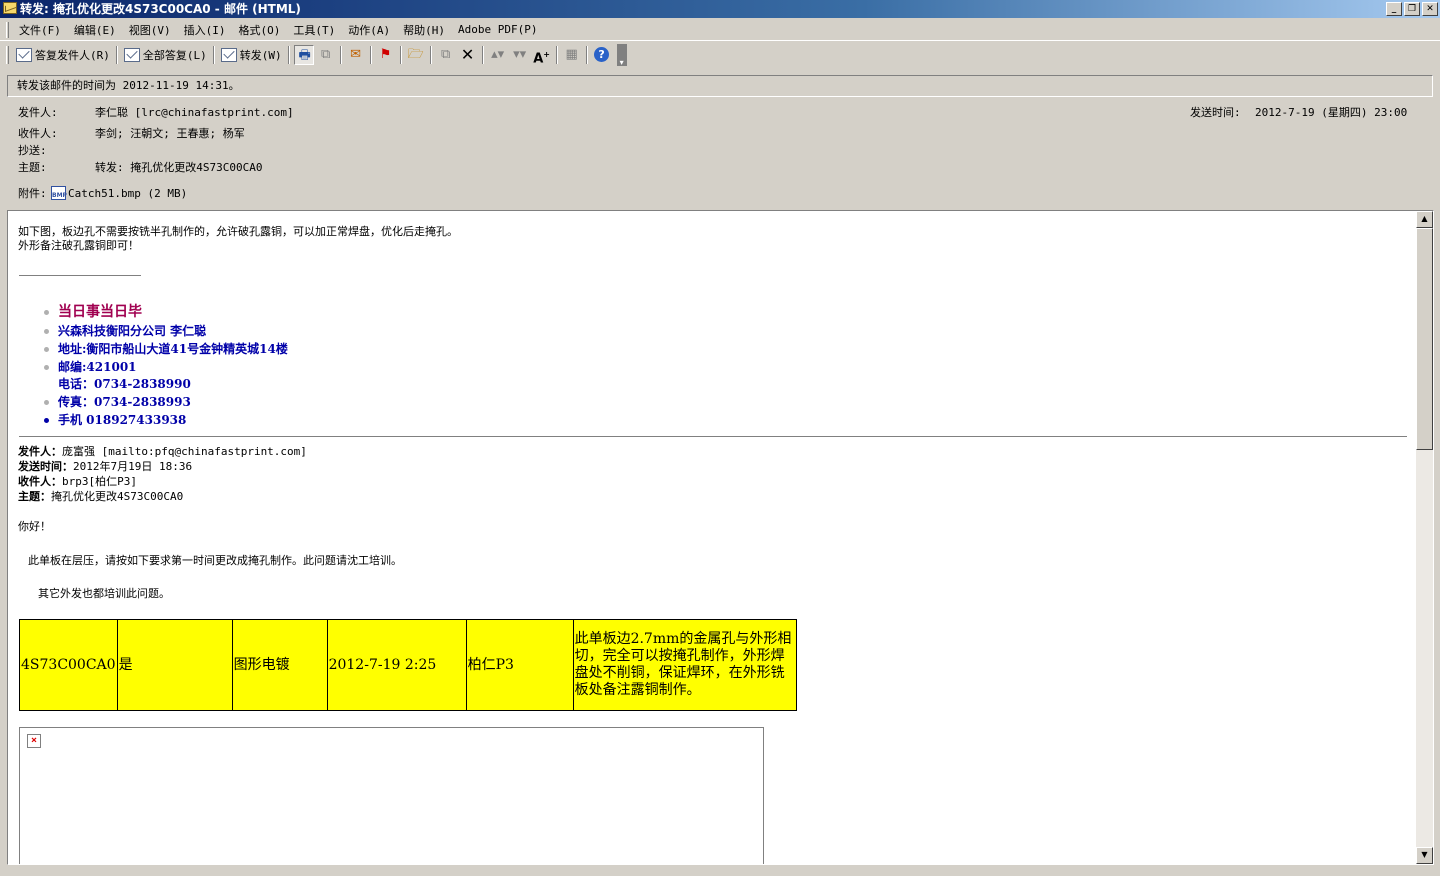 The height and width of the screenshot is (876, 1440). I want to click on reply-label: 答复发件人(R), so click(72, 55).